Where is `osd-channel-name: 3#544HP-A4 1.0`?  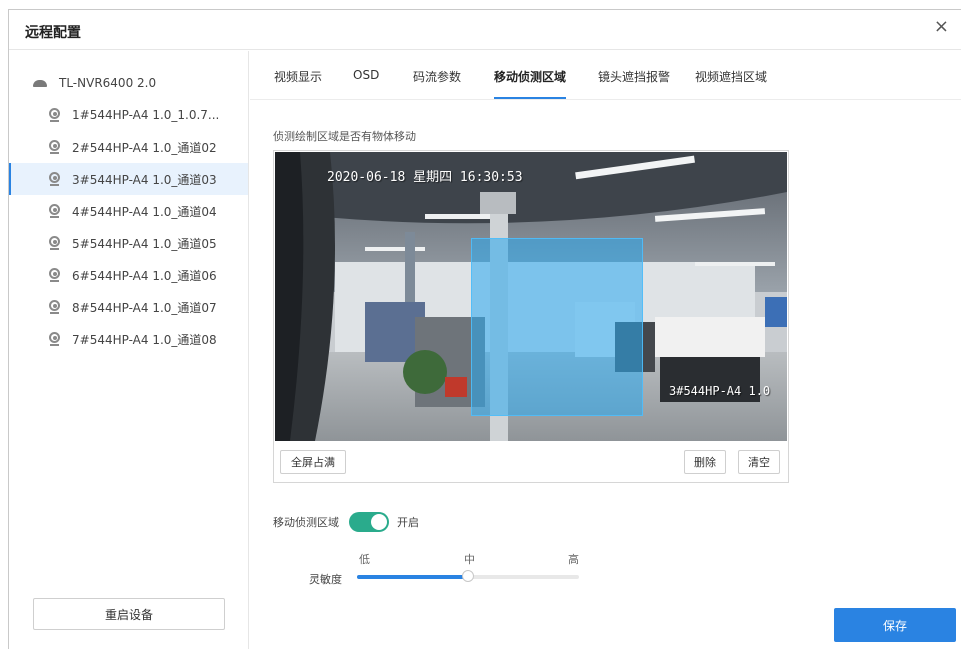 osd-channel-name: 3#544HP-A4 1.0 is located at coordinates (720, 391).